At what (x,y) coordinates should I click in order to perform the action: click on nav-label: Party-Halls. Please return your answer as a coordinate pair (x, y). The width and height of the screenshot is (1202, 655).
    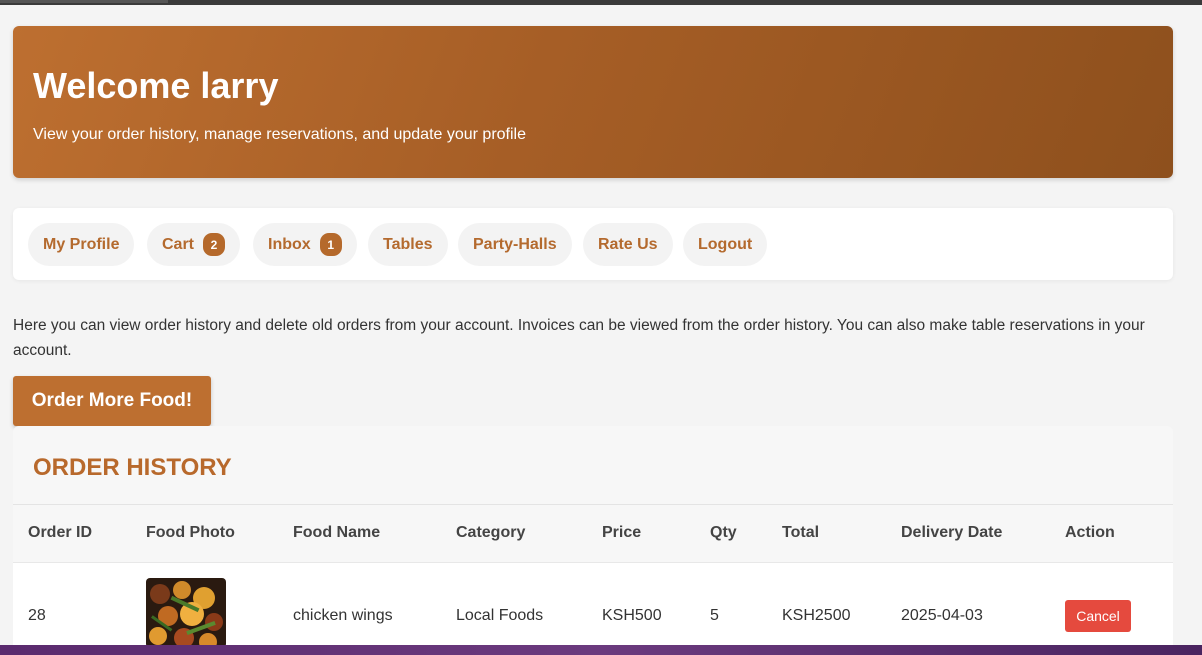
    Looking at the image, I should click on (515, 244).